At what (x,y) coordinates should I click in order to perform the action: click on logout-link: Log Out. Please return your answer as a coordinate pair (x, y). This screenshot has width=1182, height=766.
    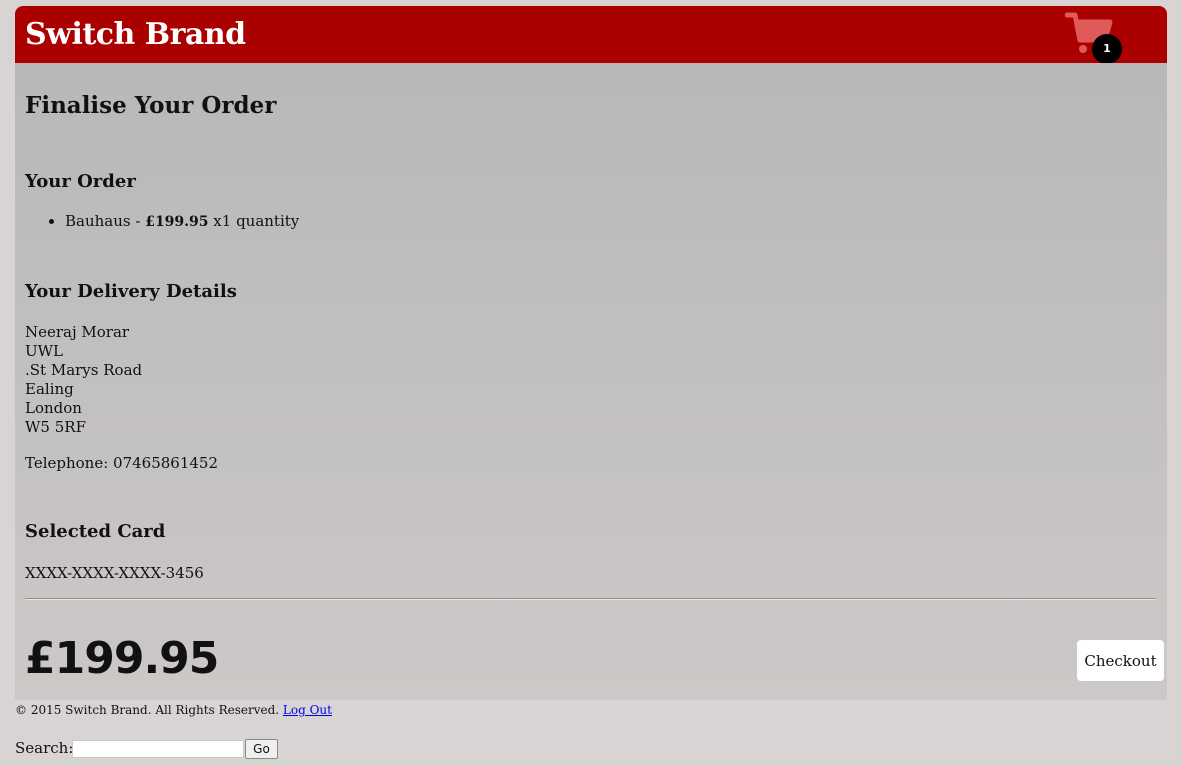
    Looking at the image, I should click on (307, 710).